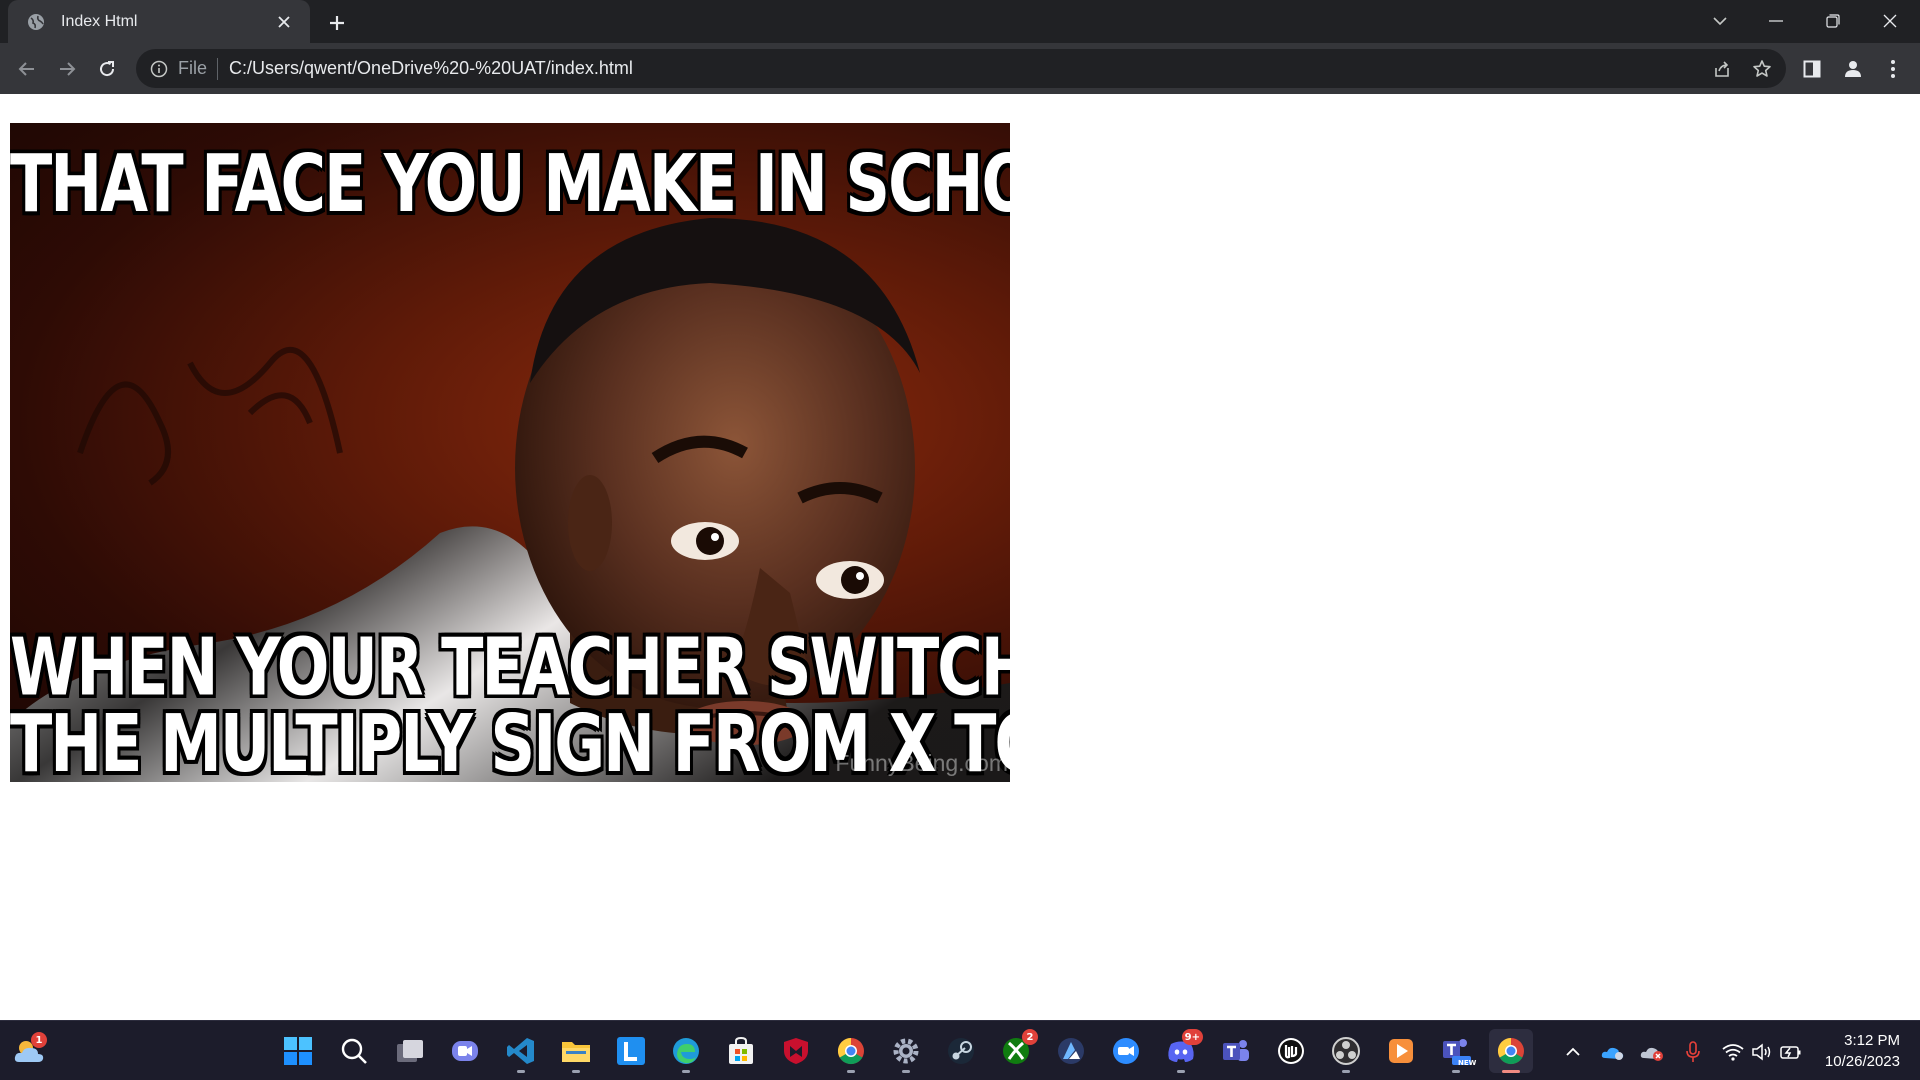 This screenshot has height=1080, width=1920. I want to click on azure-app, so click(1071, 1051).